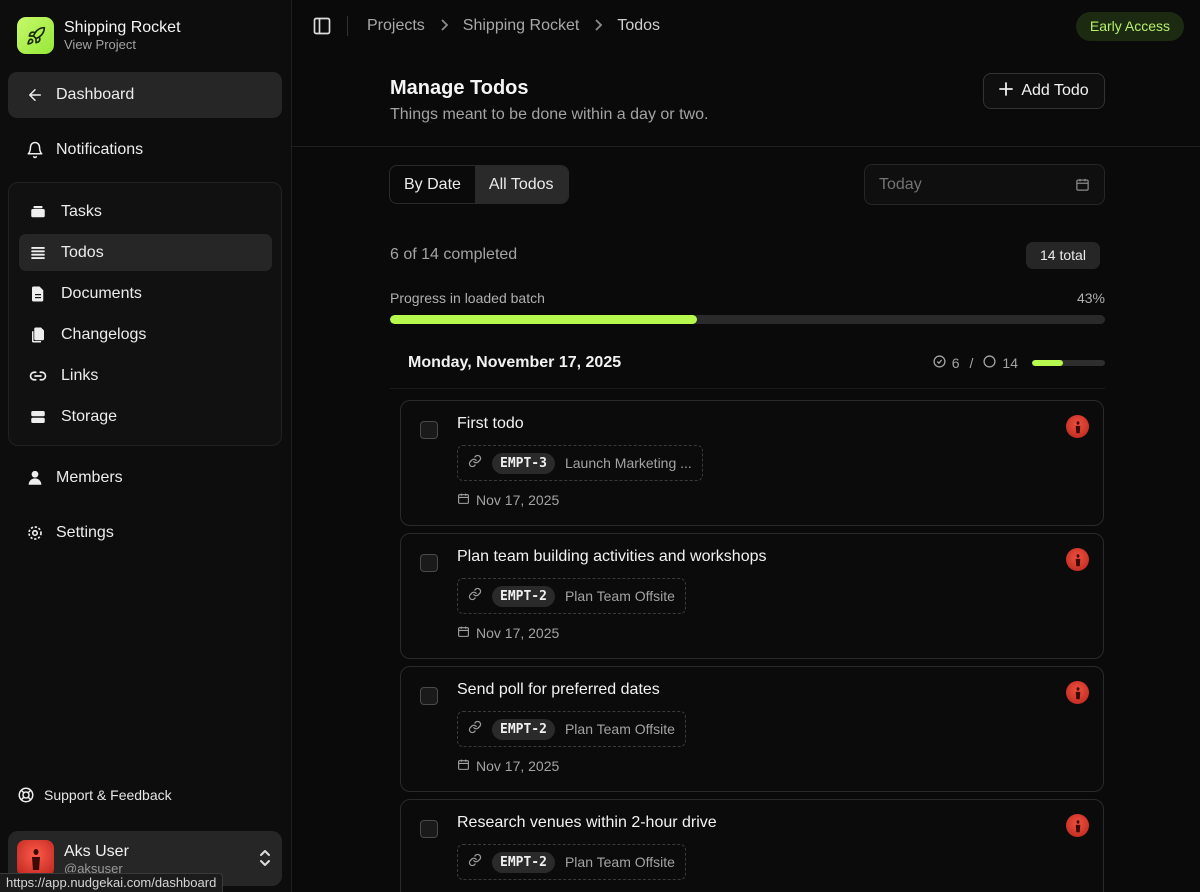  I want to click on sidebar-item-label: Todos, so click(82, 252).